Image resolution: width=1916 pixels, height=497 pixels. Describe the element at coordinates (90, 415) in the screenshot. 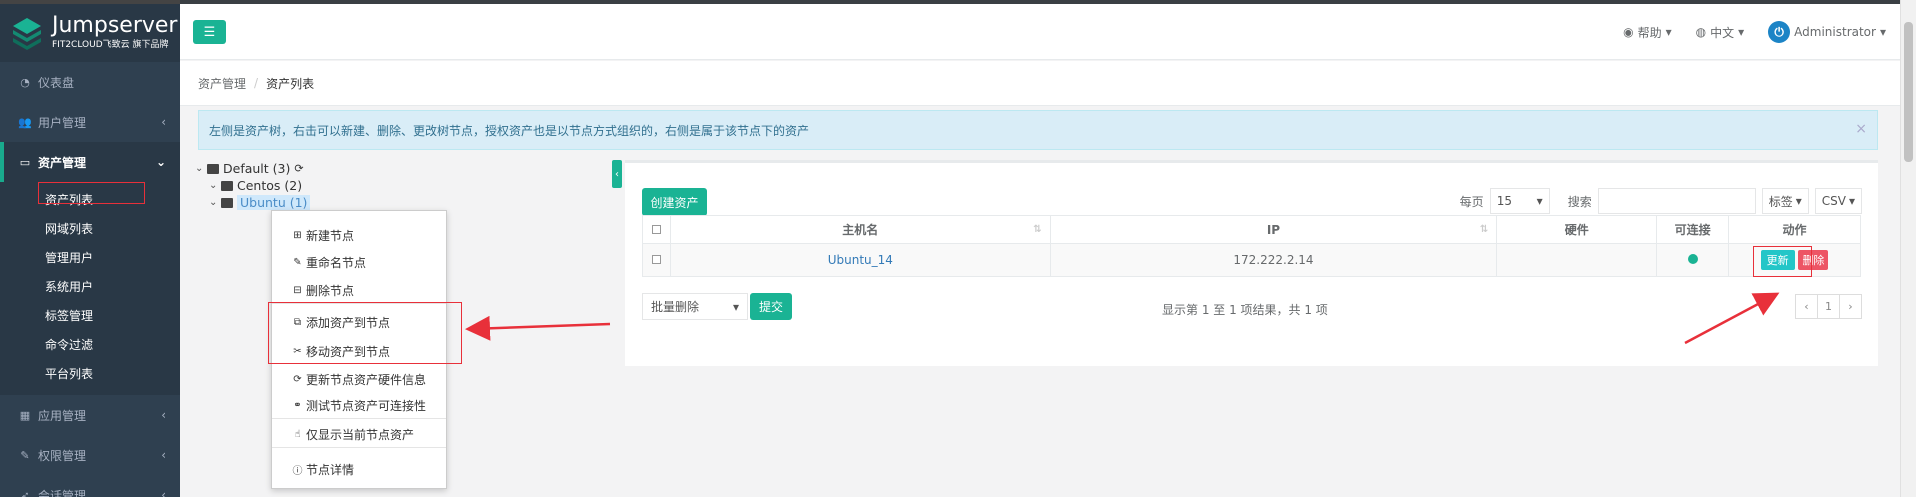

I see `sidebar-item-applications: ▦ 应用管理 ‹` at that location.